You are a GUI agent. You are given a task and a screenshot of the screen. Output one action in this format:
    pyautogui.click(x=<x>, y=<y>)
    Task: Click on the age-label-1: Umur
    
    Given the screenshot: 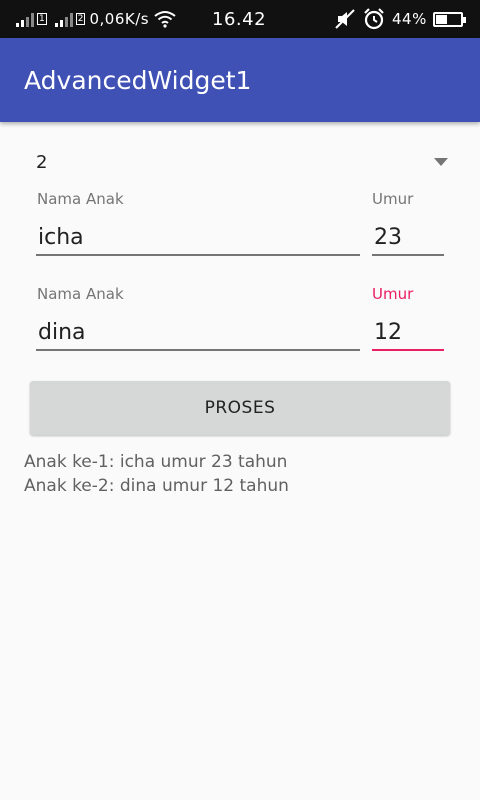 What is the action you would take?
    pyautogui.click(x=393, y=199)
    